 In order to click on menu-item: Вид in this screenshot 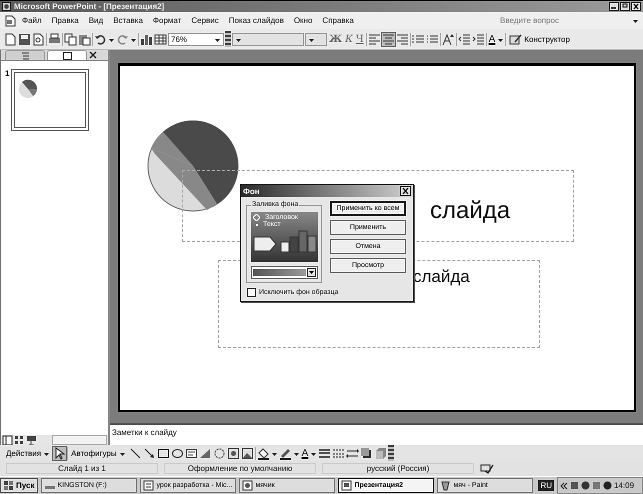, I will do `click(96, 20)`.